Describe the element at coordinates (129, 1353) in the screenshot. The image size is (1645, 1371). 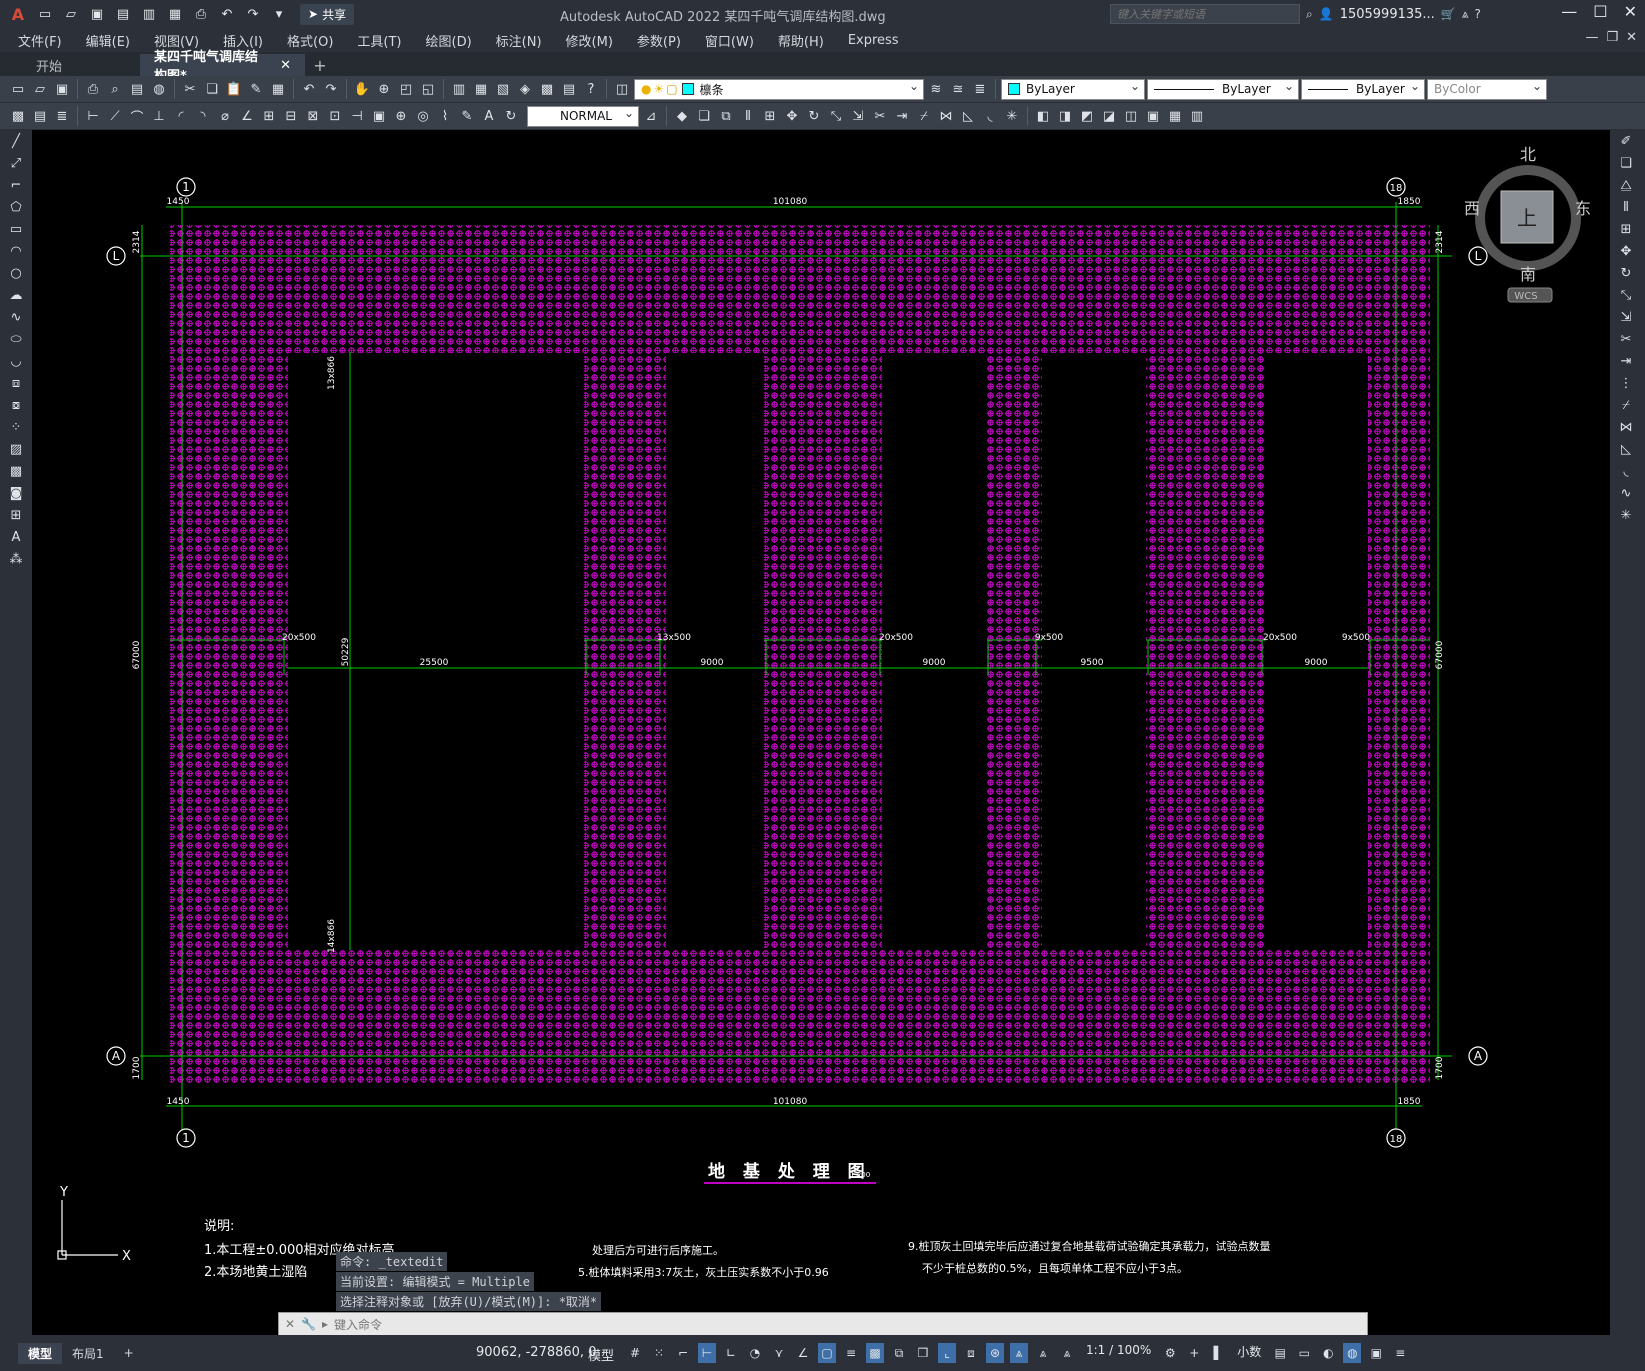
I see `add-layout-icon: +` at that location.